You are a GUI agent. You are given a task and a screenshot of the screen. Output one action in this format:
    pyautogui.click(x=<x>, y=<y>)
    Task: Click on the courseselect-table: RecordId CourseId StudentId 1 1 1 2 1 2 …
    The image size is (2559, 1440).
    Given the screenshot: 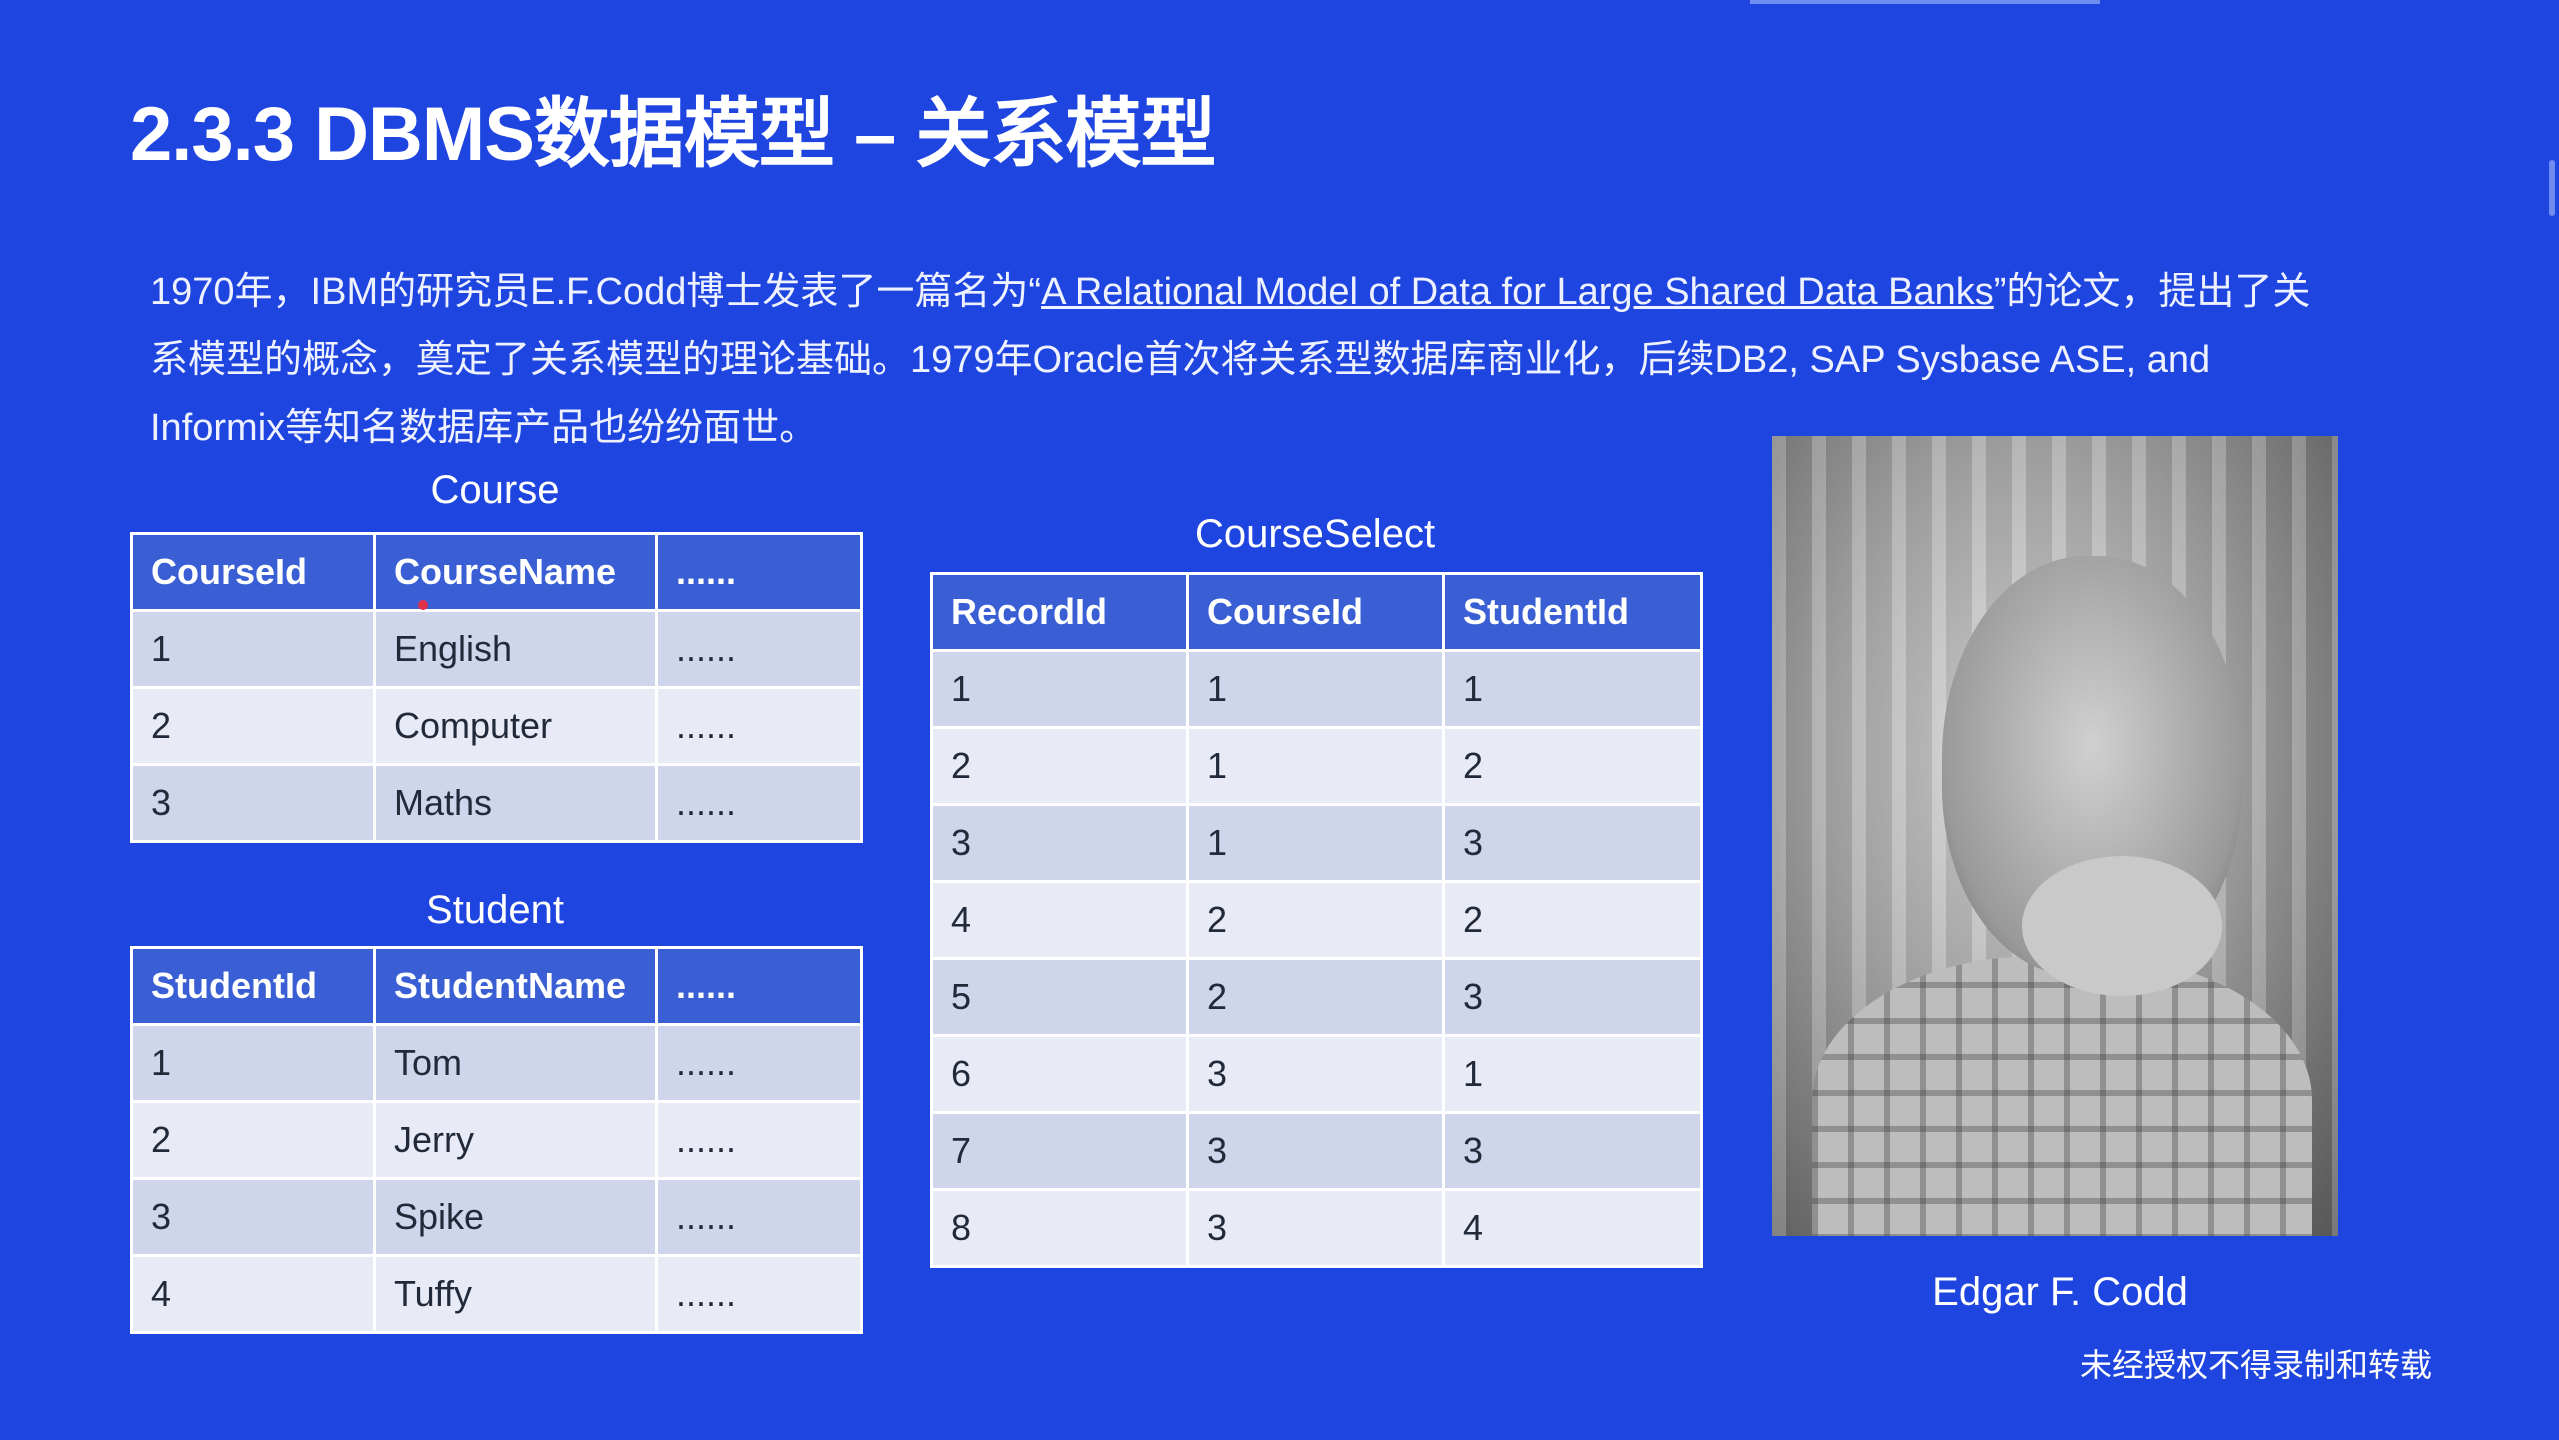 What is the action you would take?
    pyautogui.click(x=1316, y=920)
    